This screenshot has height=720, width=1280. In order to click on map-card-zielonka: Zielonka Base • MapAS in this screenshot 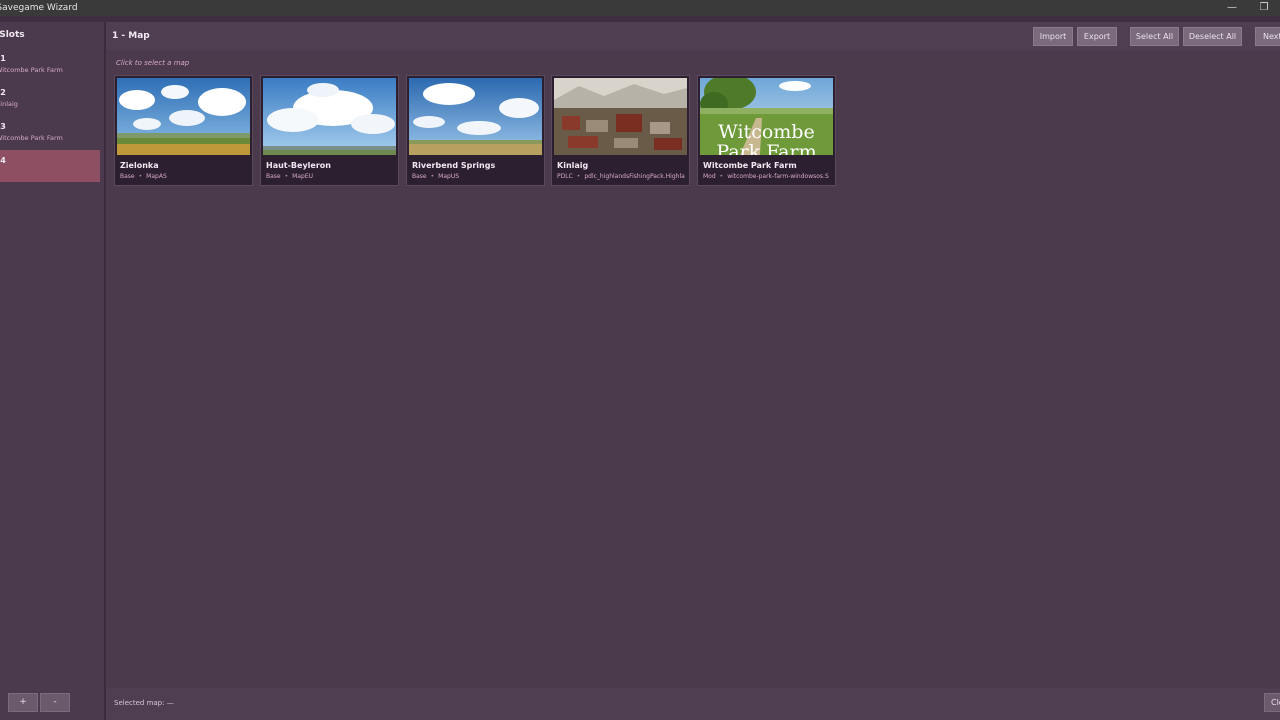, I will do `click(183, 130)`.